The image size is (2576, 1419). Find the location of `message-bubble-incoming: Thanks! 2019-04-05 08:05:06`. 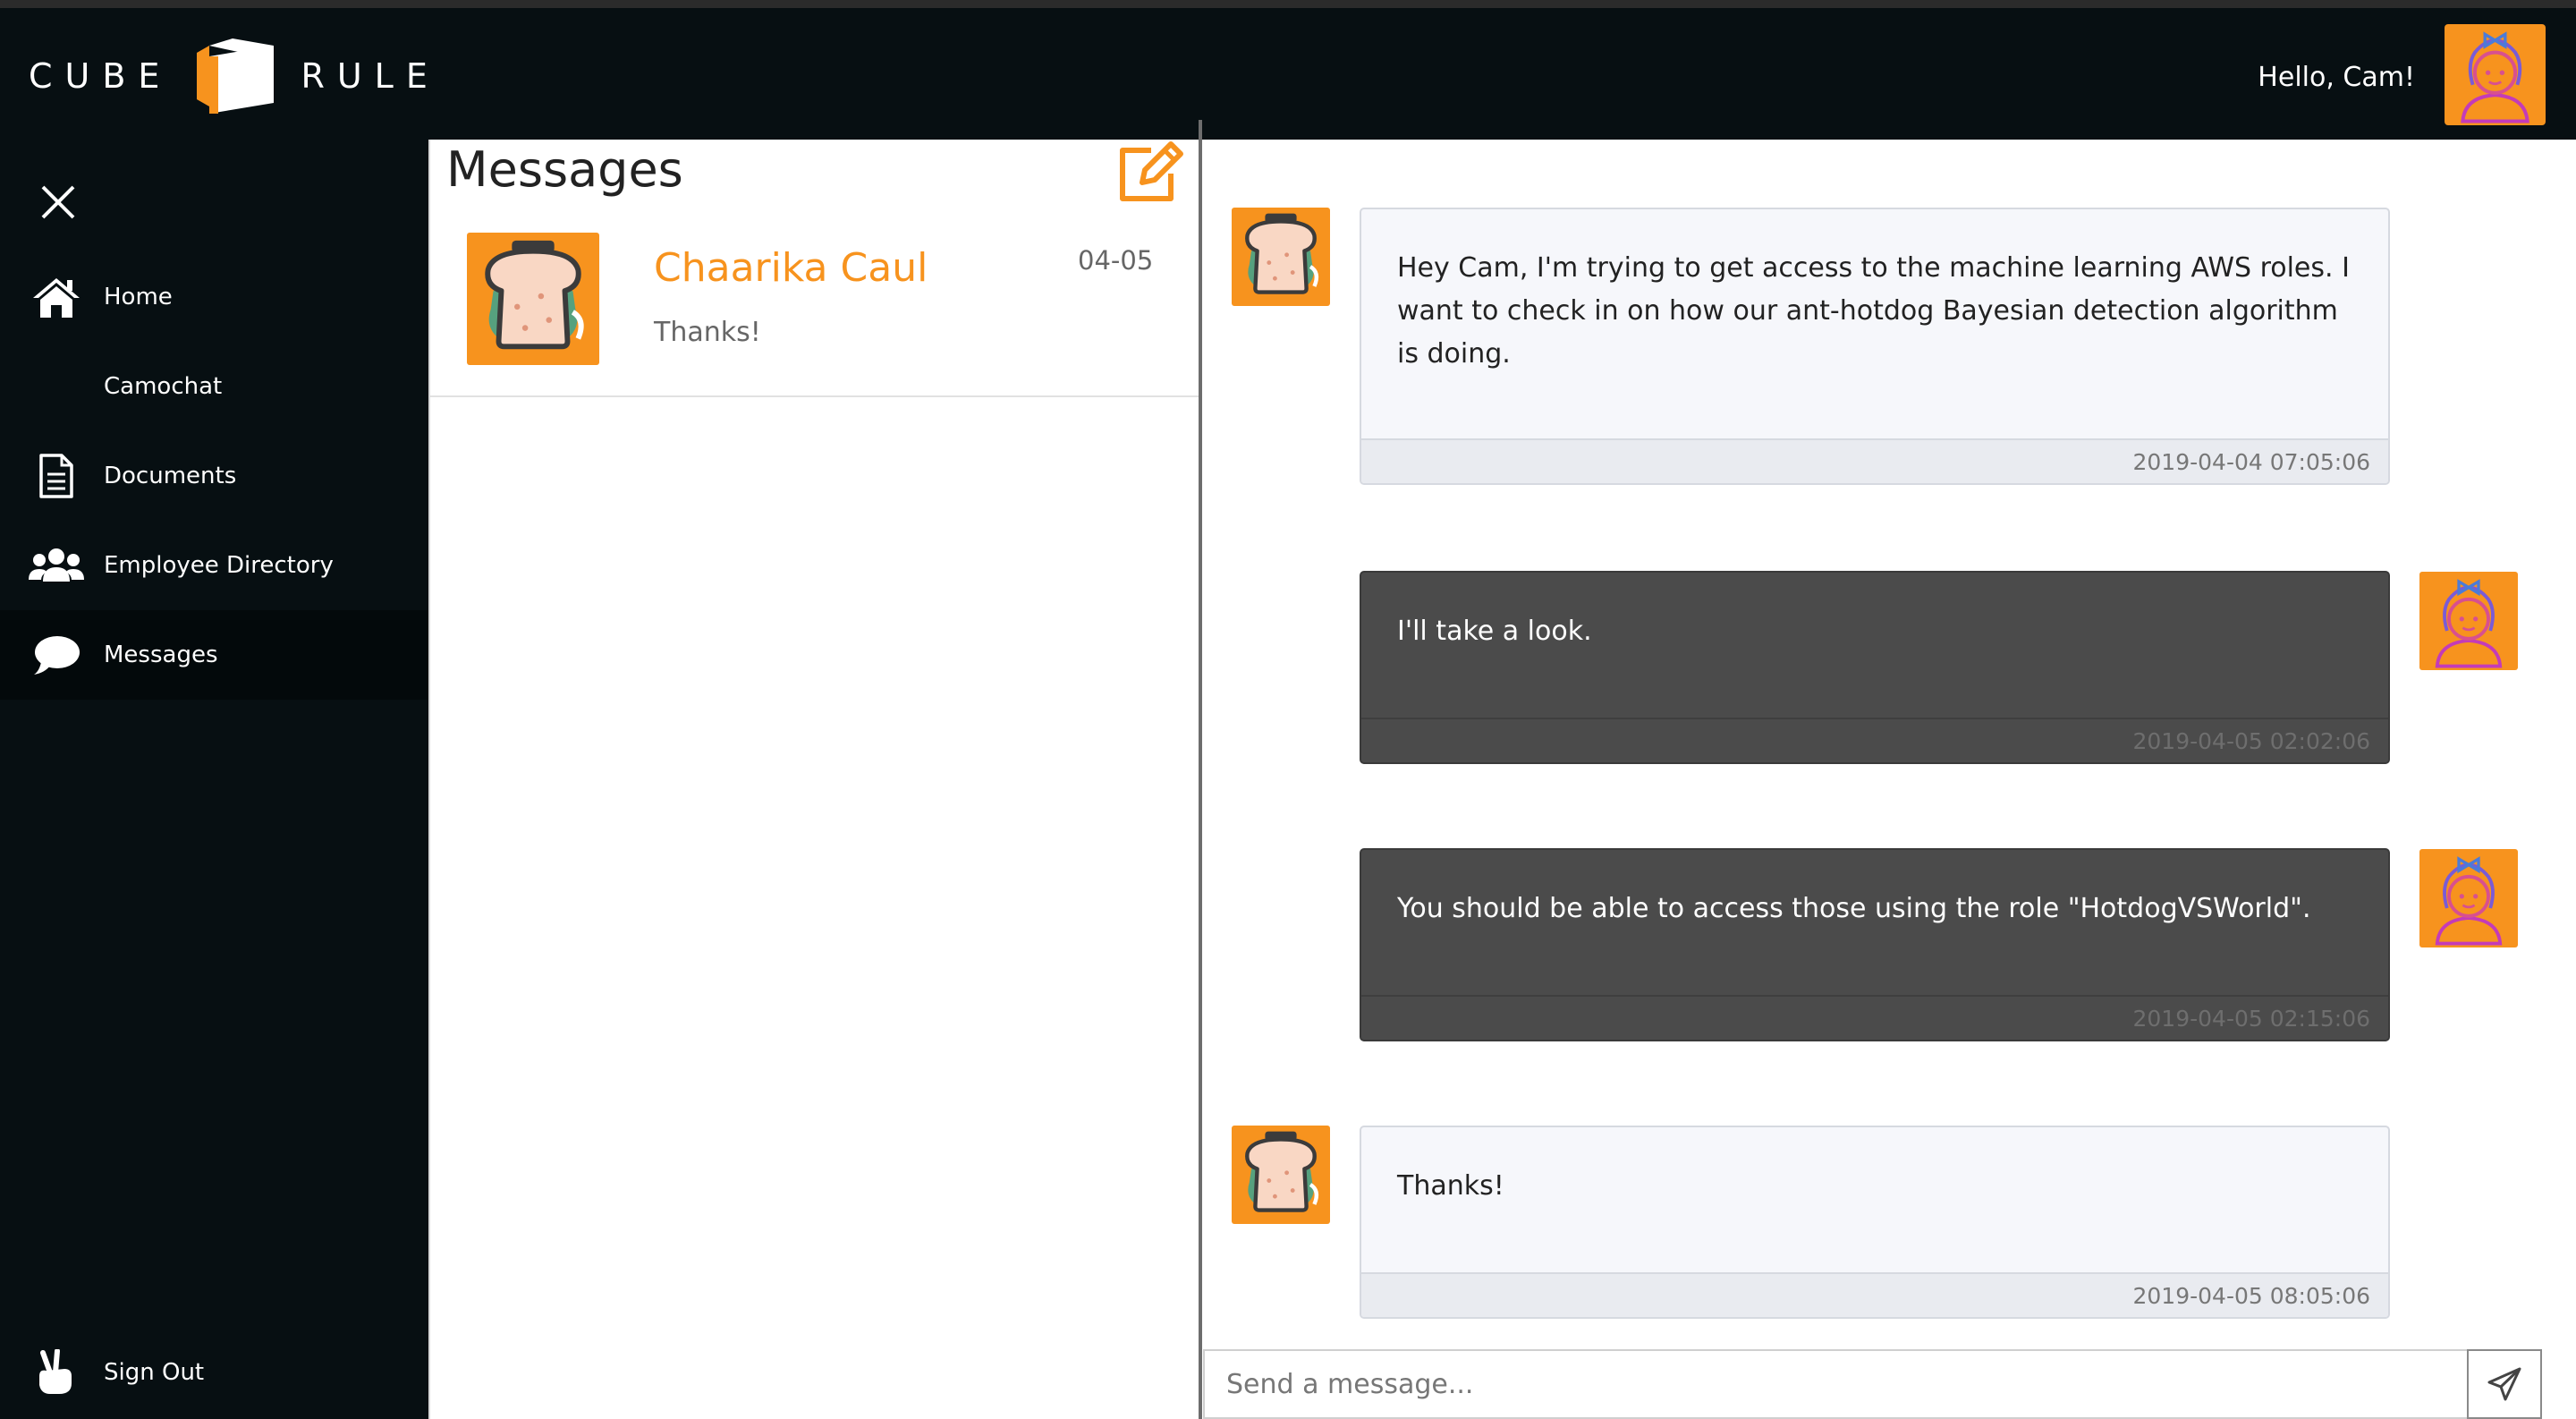

message-bubble-incoming: Thanks! 2019-04-05 08:05:06 is located at coordinates (1875, 1222).